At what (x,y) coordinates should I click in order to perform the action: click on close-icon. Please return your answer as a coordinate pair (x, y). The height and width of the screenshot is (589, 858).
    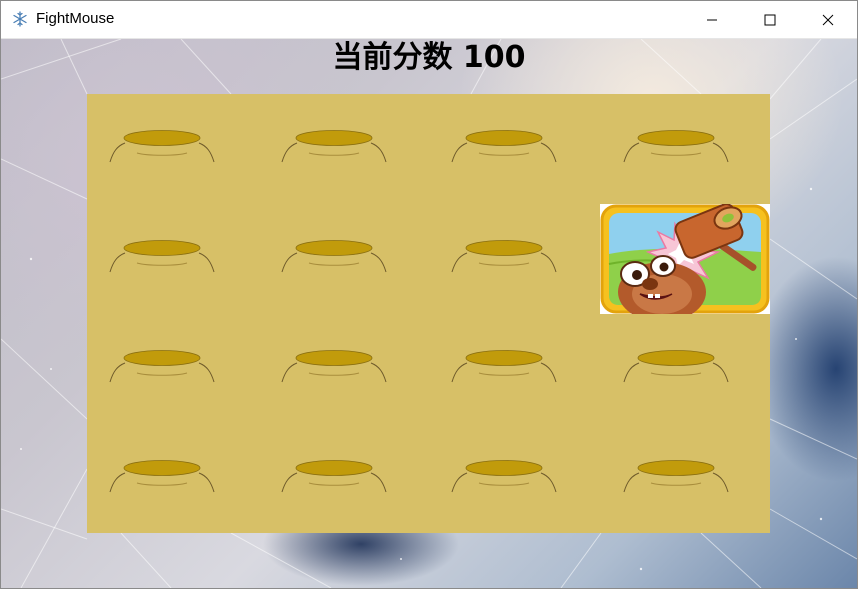
    Looking at the image, I should click on (828, 20).